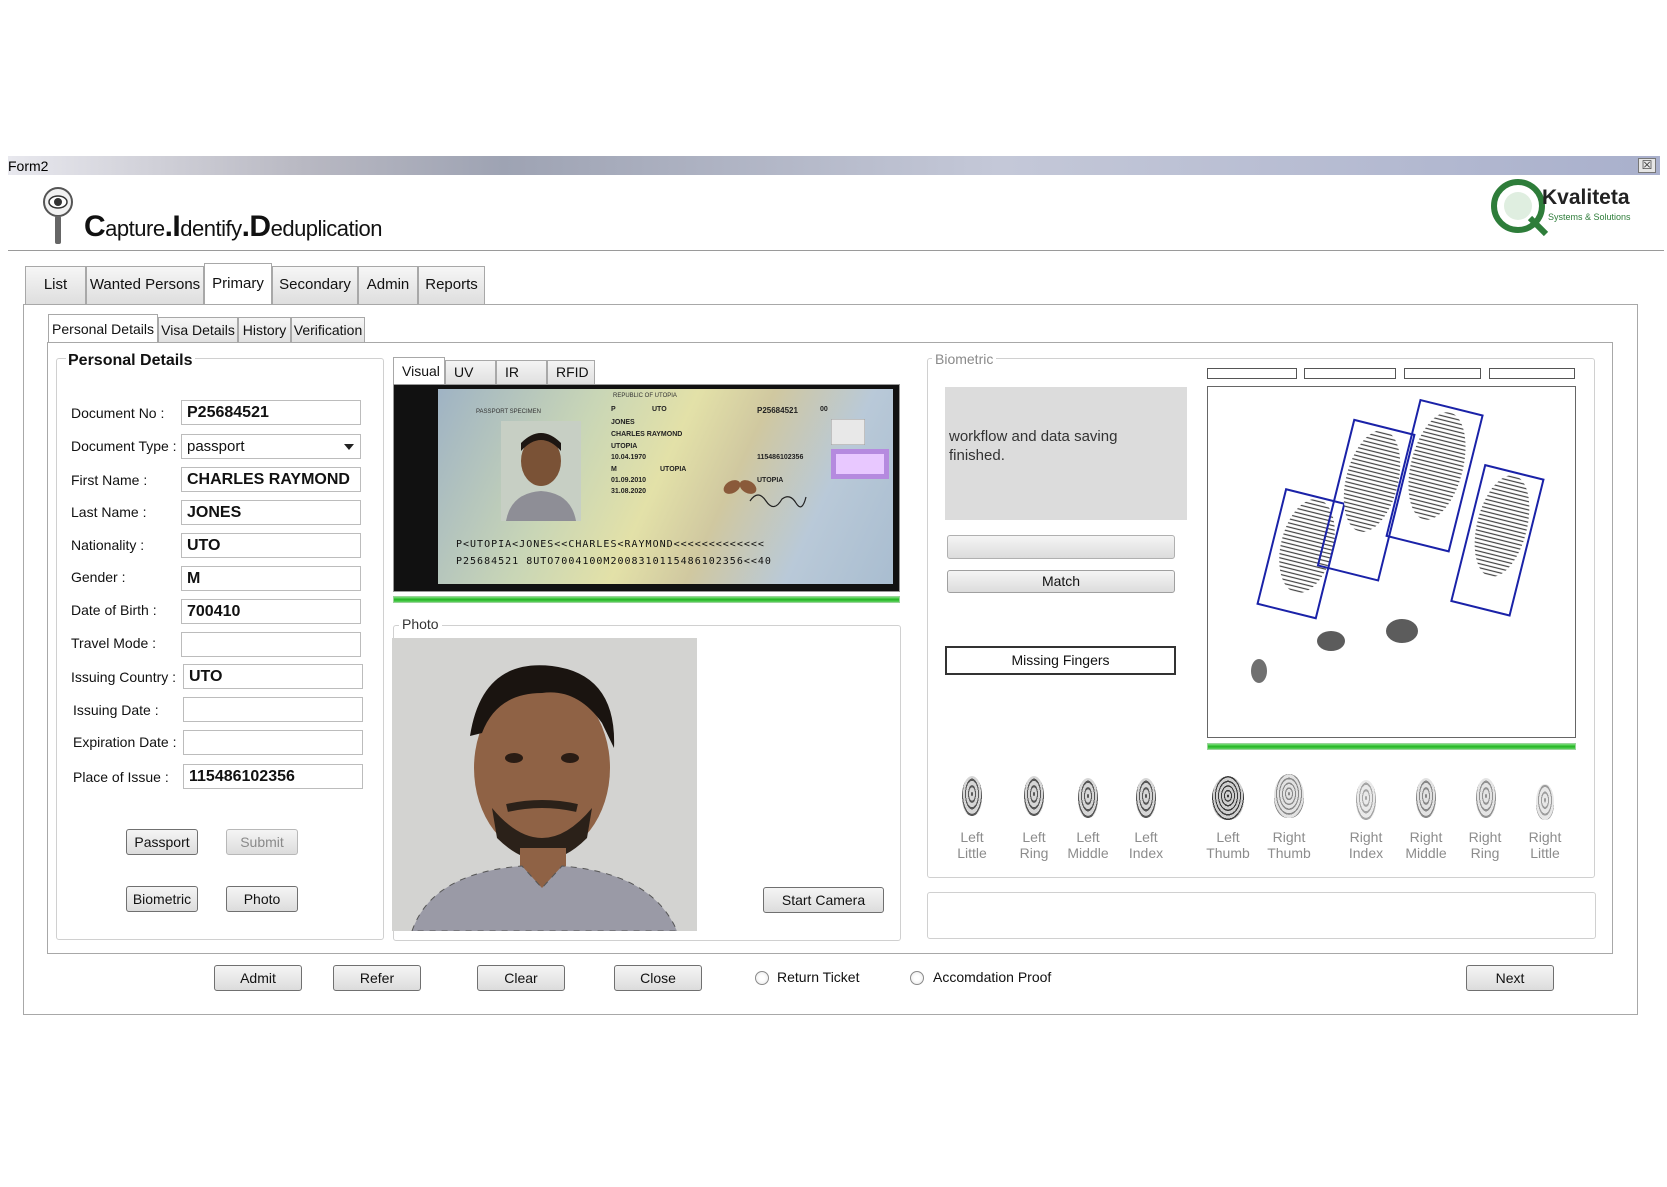 The image size is (1667, 1187). What do you see at coordinates (1426, 798) in the screenshot?
I see `finger-right-middle-image` at bounding box center [1426, 798].